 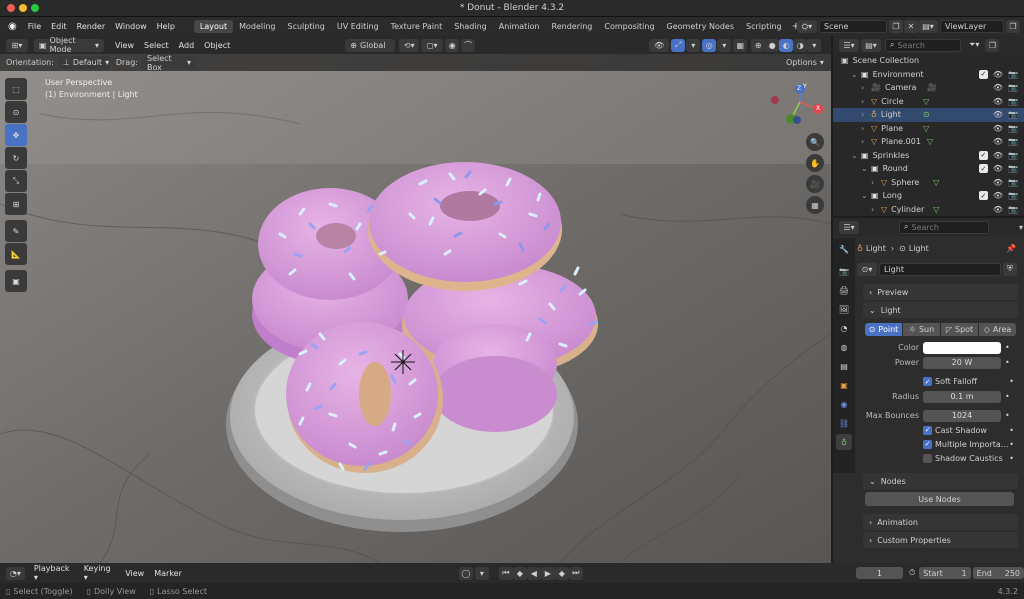 I want to click on shading-menu-icon: ▾, so click(x=814, y=45).